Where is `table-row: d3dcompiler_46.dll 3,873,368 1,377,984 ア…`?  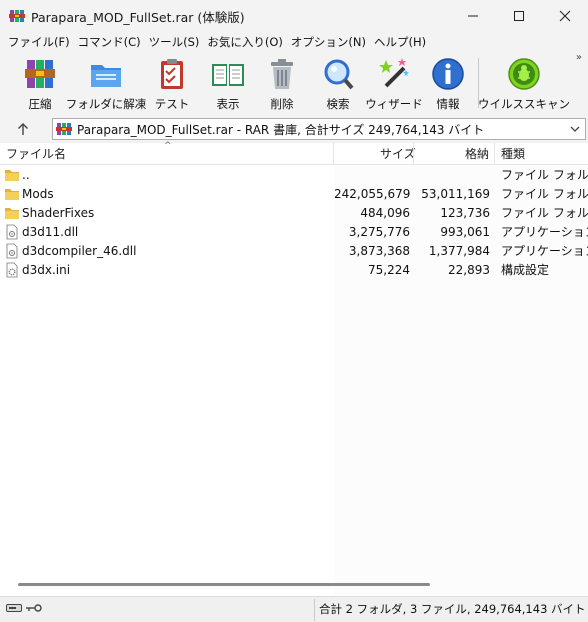
table-row: d3dcompiler_46.dll 3,873,368 1,377,984 ア… is located at coordinates (294, 251).